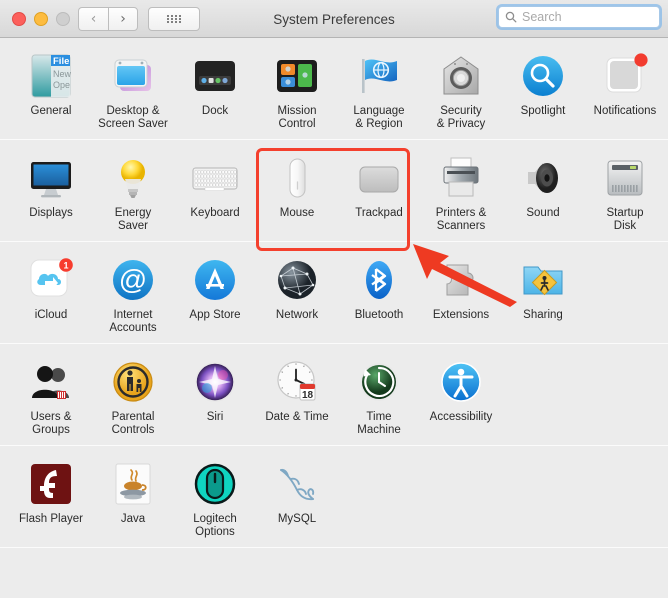 The image size is (668, 598). I want to click on pref-pane-sharing: Sharing, so click(543, 293).